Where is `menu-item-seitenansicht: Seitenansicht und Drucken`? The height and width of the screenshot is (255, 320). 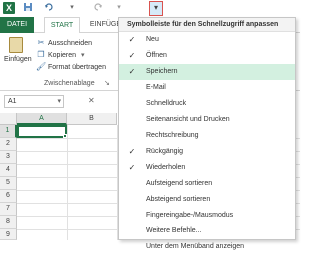
menu-item-seitenansicht: Seitenansicht und Drucken is located at coordinates (207, 120).